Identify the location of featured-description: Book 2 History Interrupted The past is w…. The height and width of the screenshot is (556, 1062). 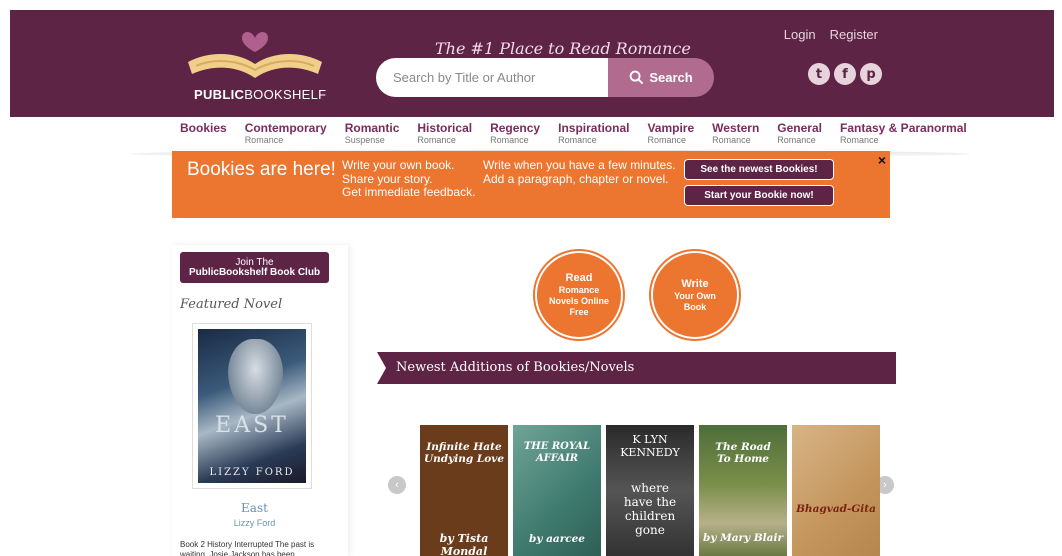
(247, 548).